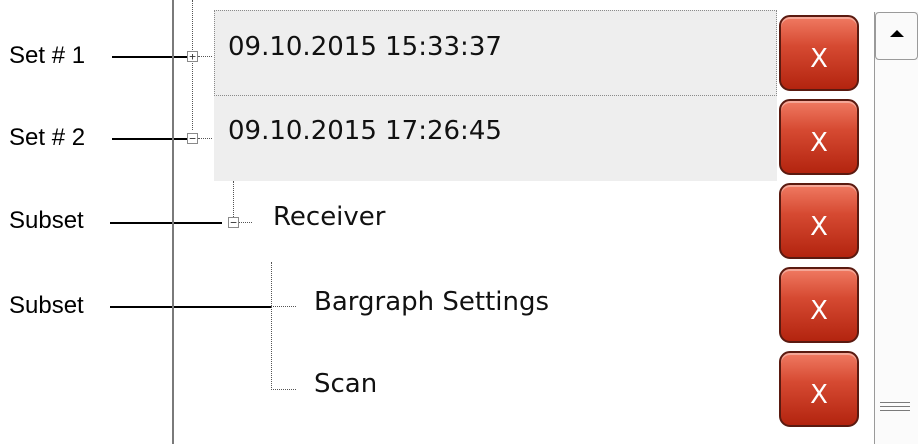 The width and height of the screenshot is (918, 444). I want to click on scrollbar-grip-icon, so click(895, 408).